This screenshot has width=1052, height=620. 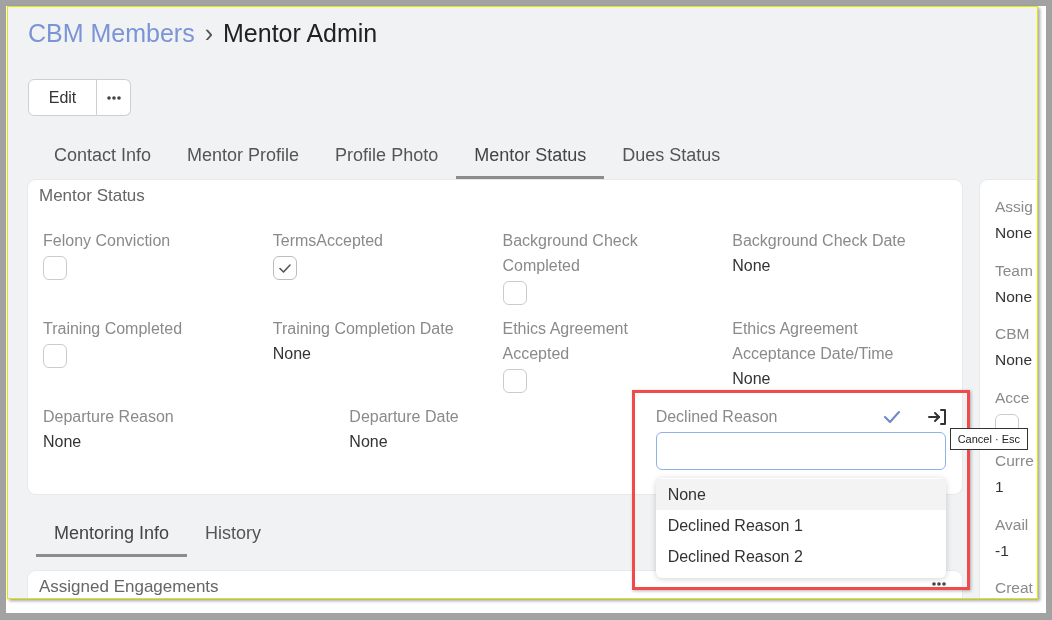 What do you see at coordinates (1012, 524) in the screenshot?
I see `field-label: Avail` at bounding box center [1012, 524].